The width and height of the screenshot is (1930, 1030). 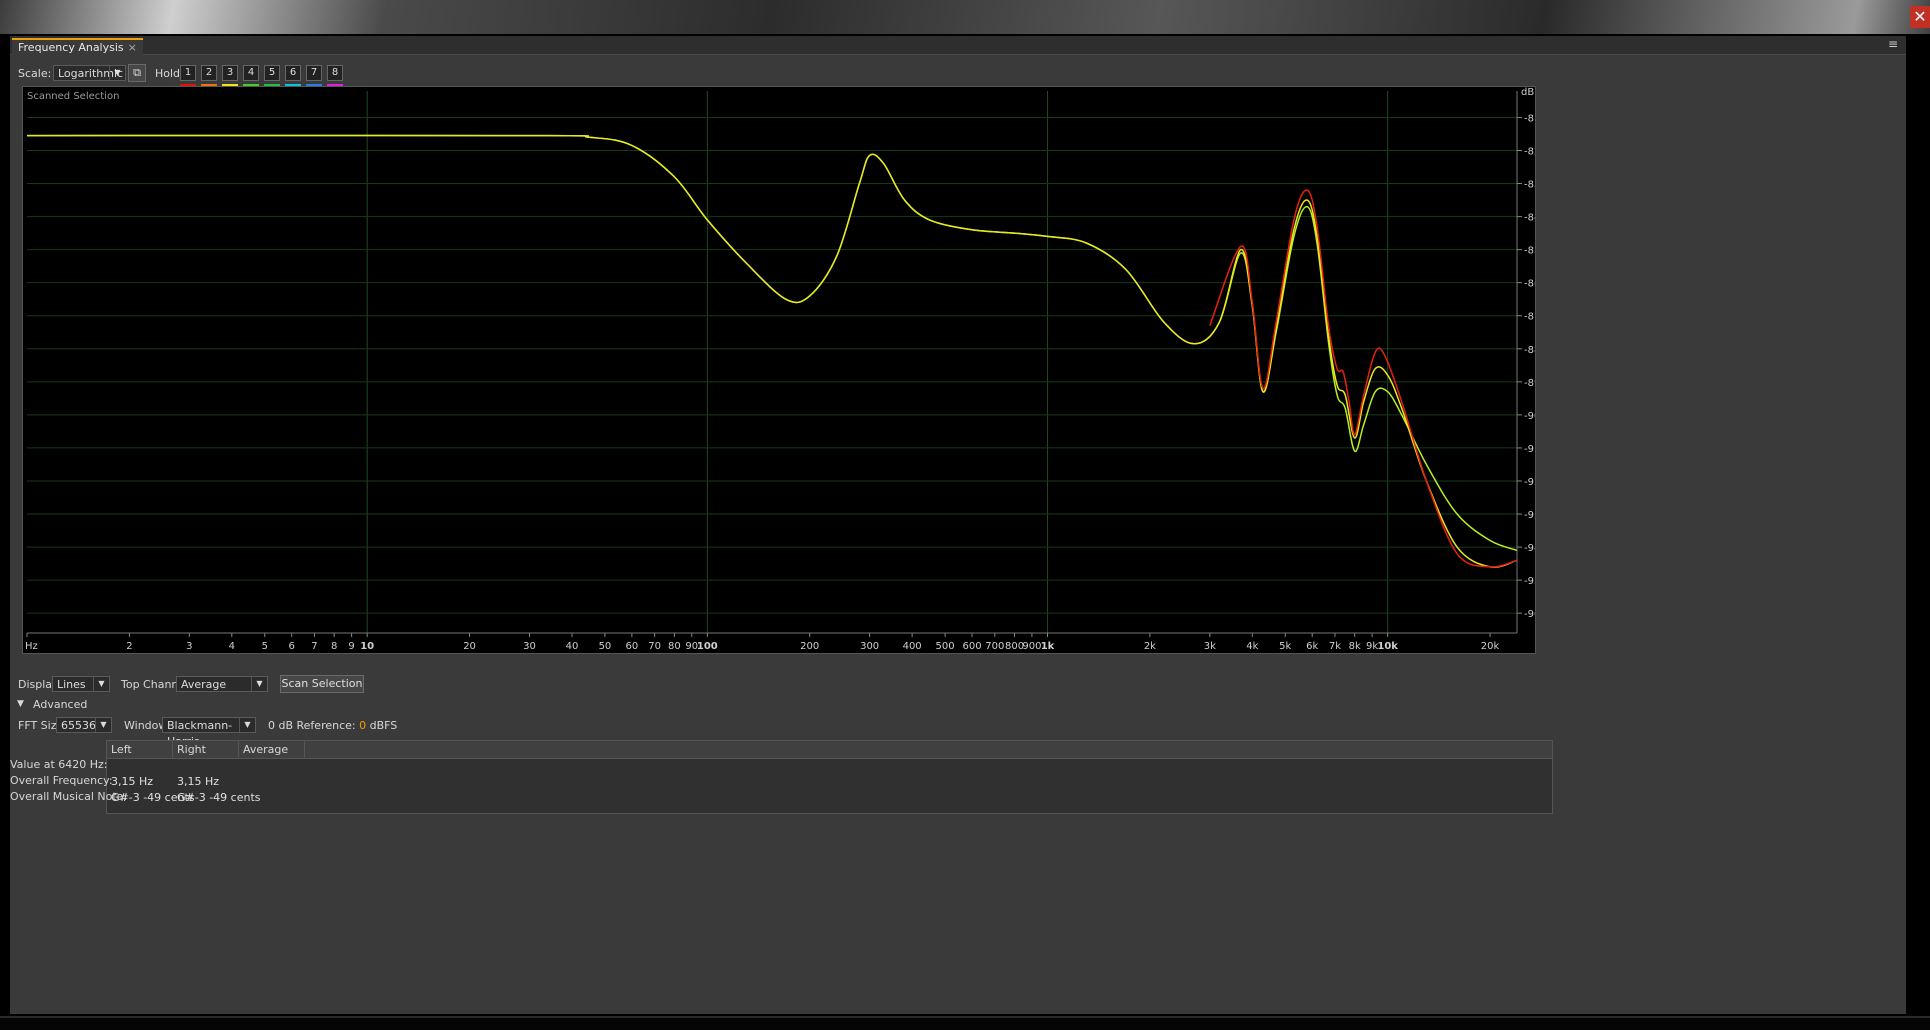 I want to click on x-tick-label: 30, so click(x=529, y=646).